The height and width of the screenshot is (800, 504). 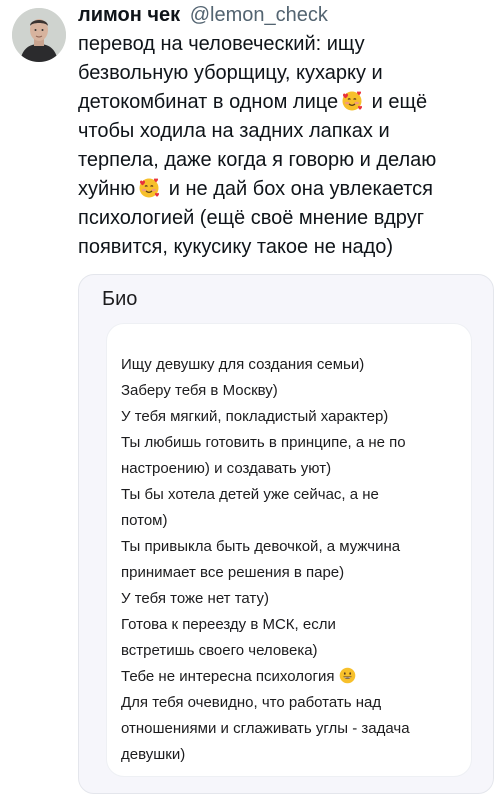 What do you see at coordinates (120, 299) in the screenshot?
I see `bio-title: Био` at bounding box center [120, 299].